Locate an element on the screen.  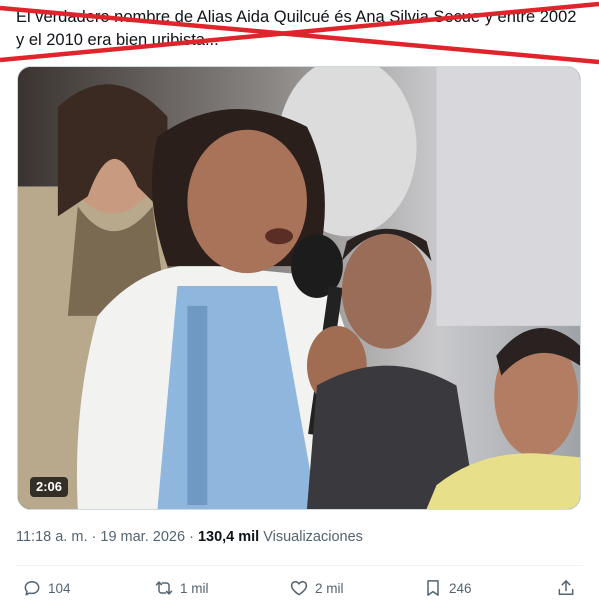
share-icon is located at coordinates (566, 587).